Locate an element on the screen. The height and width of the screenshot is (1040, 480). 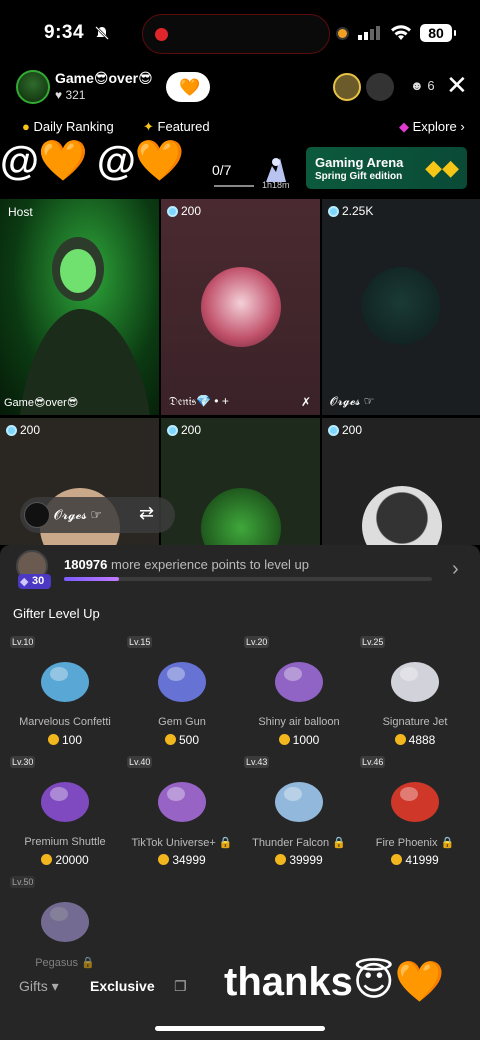
gift-price: 39999 is located at coordinates (299, 860).